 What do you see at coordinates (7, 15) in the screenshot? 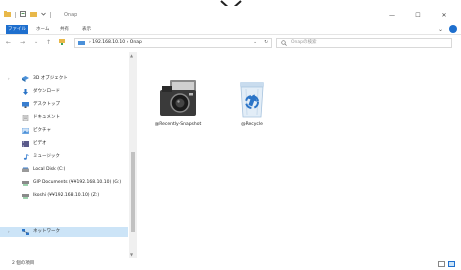
I see `folder-icon` at bounding box center [7, 15].